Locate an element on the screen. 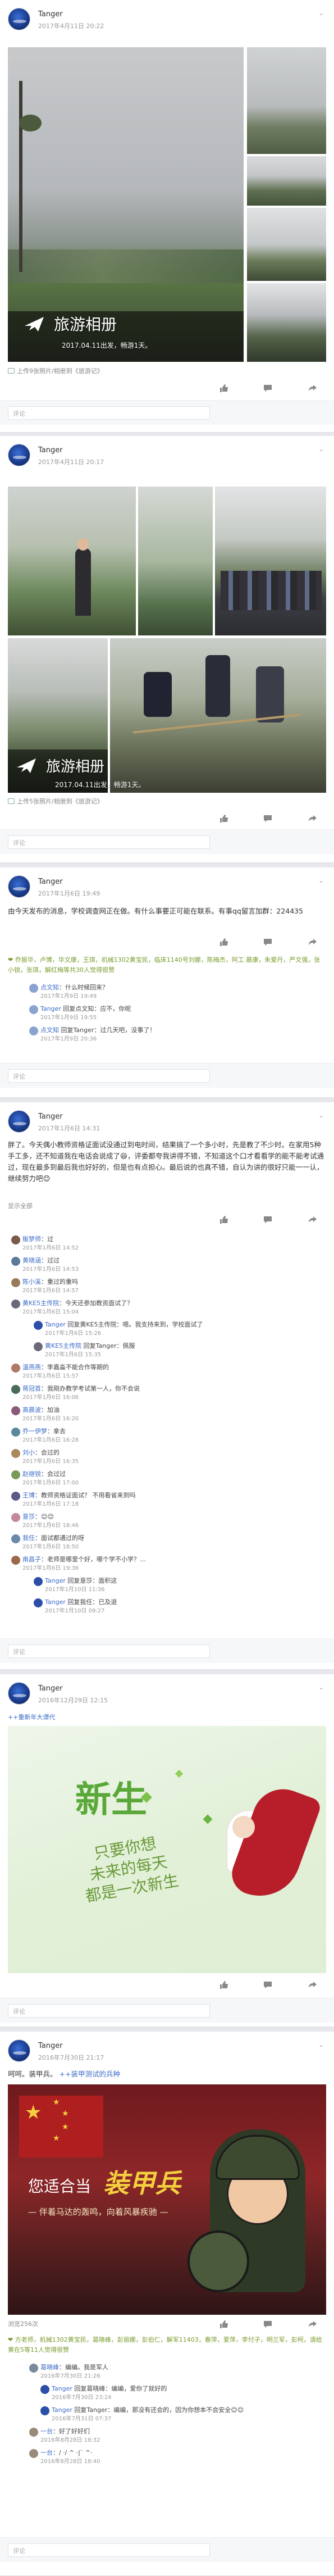 This screenshot has height=2576, width=334. comment: 一台：/ ·/ ^ ·|` ^· 2016年8月28日 18:40 is located at coordinates (178, 2457).